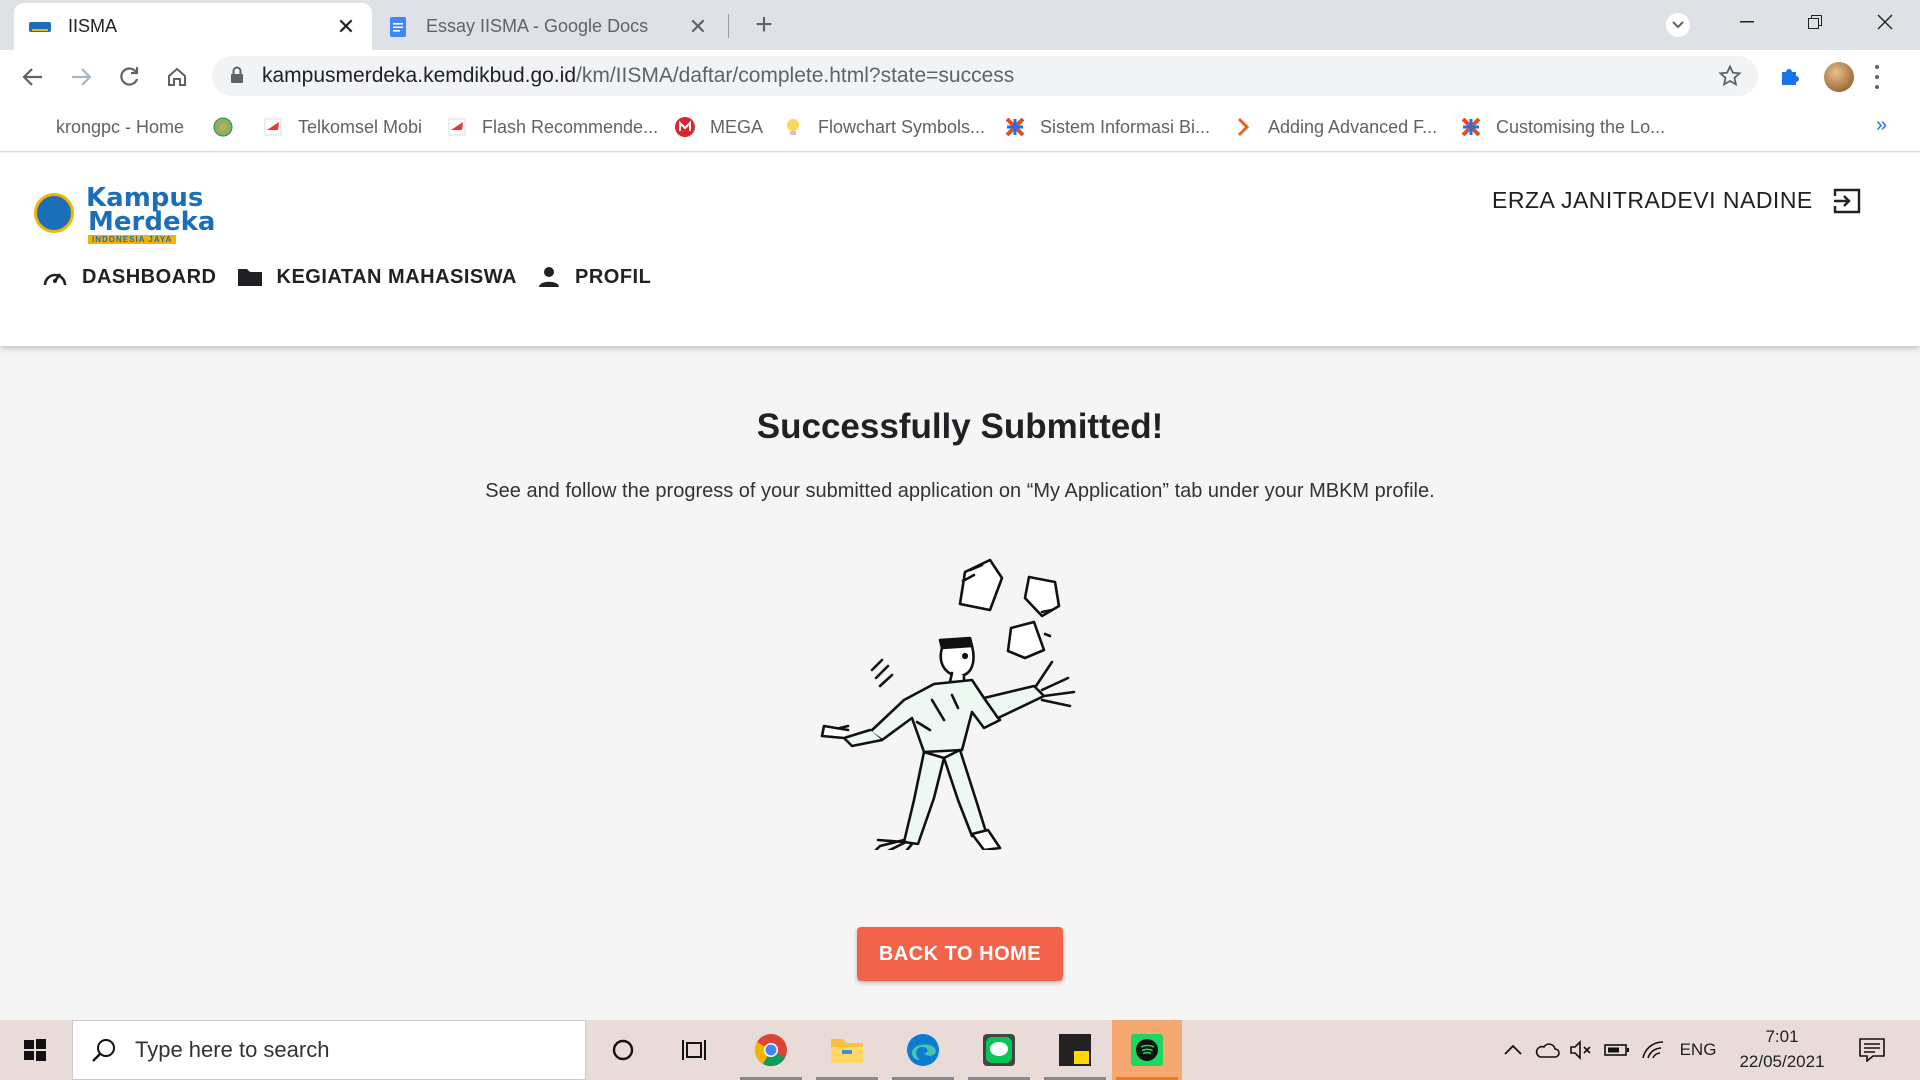 The width and height of the screenshot is (1920, 1080). I want to click on browser-menu-icon, so click(1877, 77).